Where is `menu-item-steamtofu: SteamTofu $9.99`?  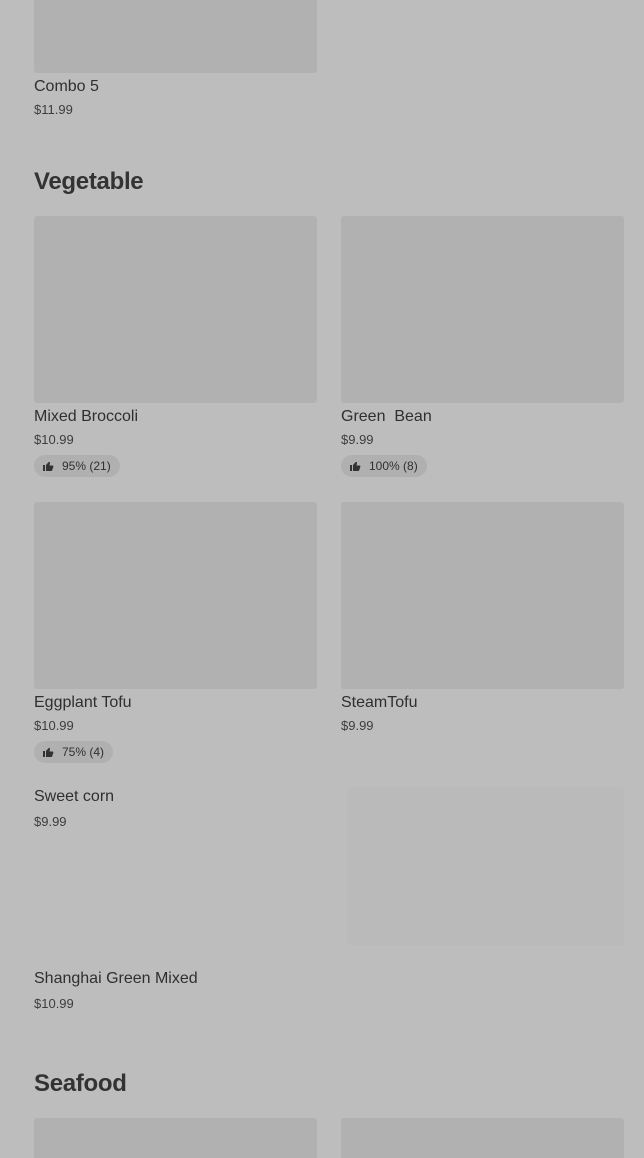 menu-item-steamtofu: SteamTofu $9.99 is located at coordinates (482, 622).